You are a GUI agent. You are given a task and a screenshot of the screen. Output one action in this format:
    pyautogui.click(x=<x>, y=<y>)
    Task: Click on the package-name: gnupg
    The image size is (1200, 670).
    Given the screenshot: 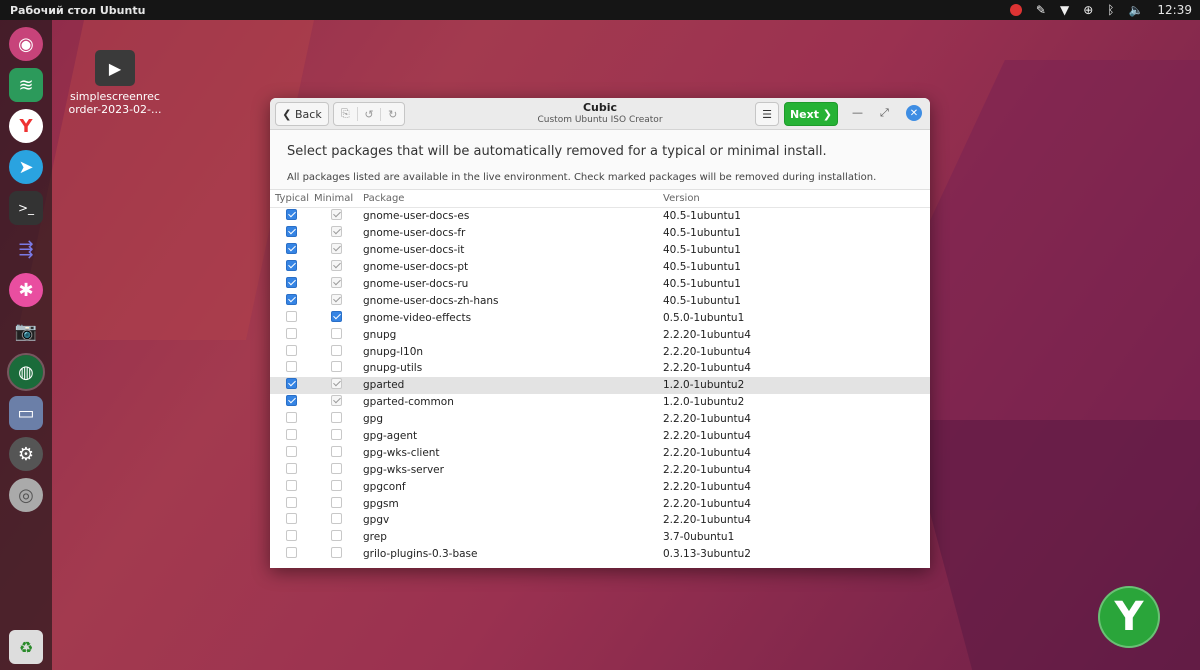 What is the action you would take?
    pyautogui.click(x=380, y=334)
    